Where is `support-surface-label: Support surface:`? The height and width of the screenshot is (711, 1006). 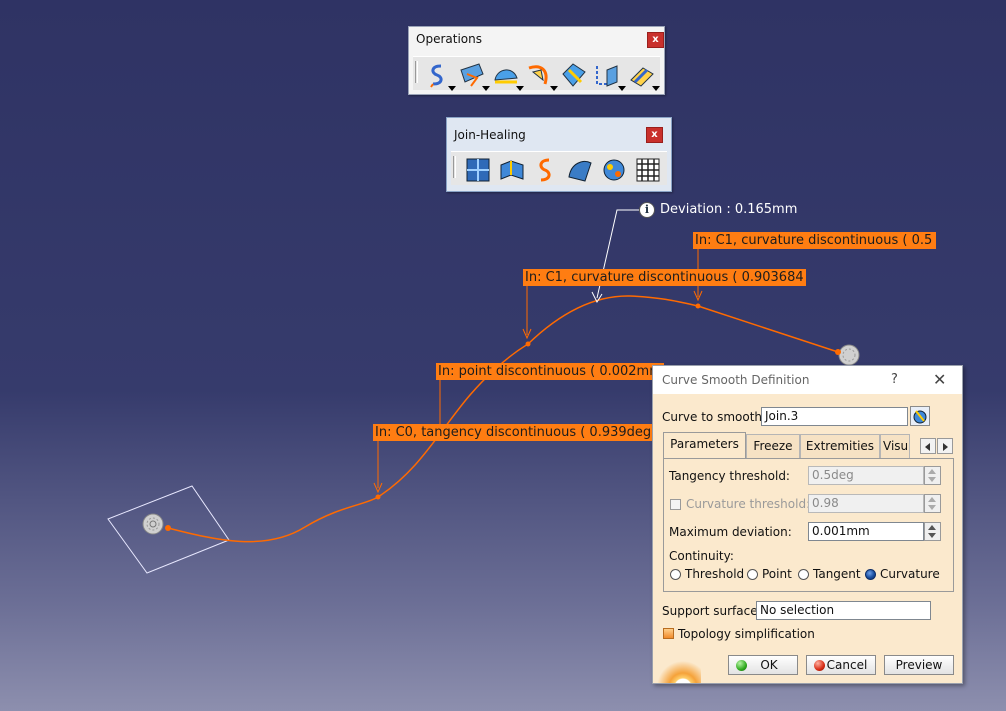
support-surface-label: Support surface: is located at coordinates (712, 611).